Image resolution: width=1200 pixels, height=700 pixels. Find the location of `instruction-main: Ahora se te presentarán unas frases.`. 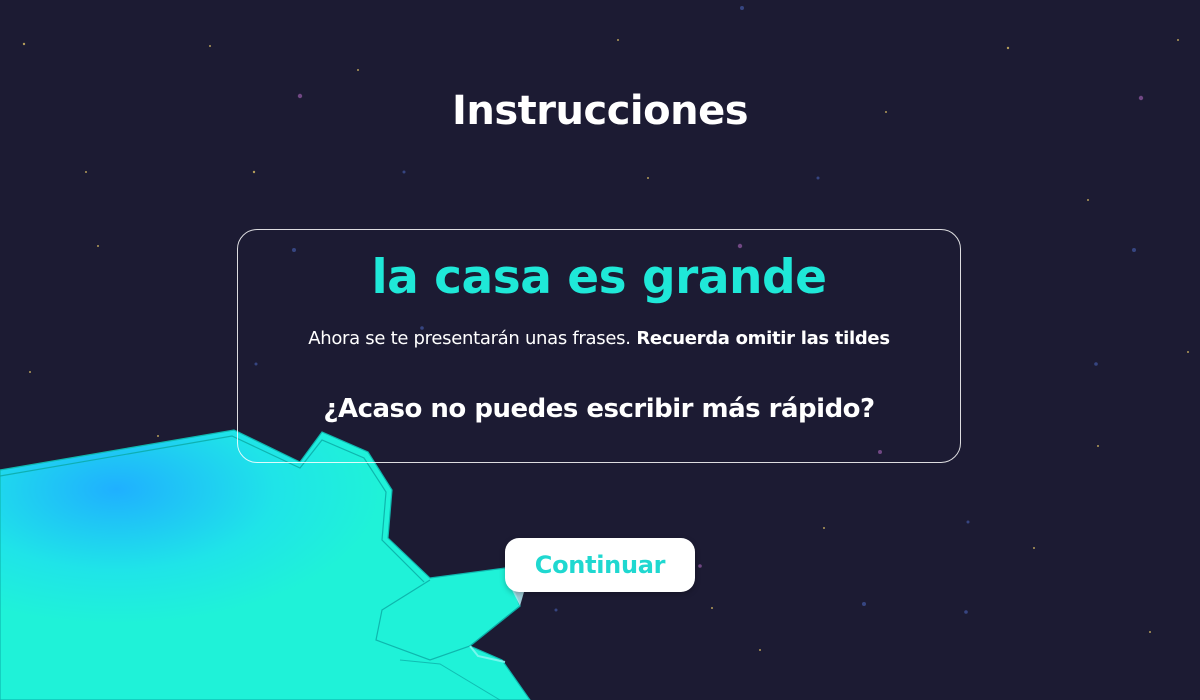

instruction-main: Ahora se te presentarán unas frases. is located at coordinates (469, 338).